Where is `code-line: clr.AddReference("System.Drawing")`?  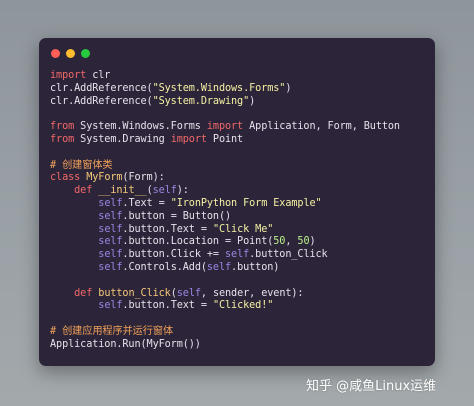
code-line: clr.AddReference("System.Drawing") is located at coordinates (225, 102).